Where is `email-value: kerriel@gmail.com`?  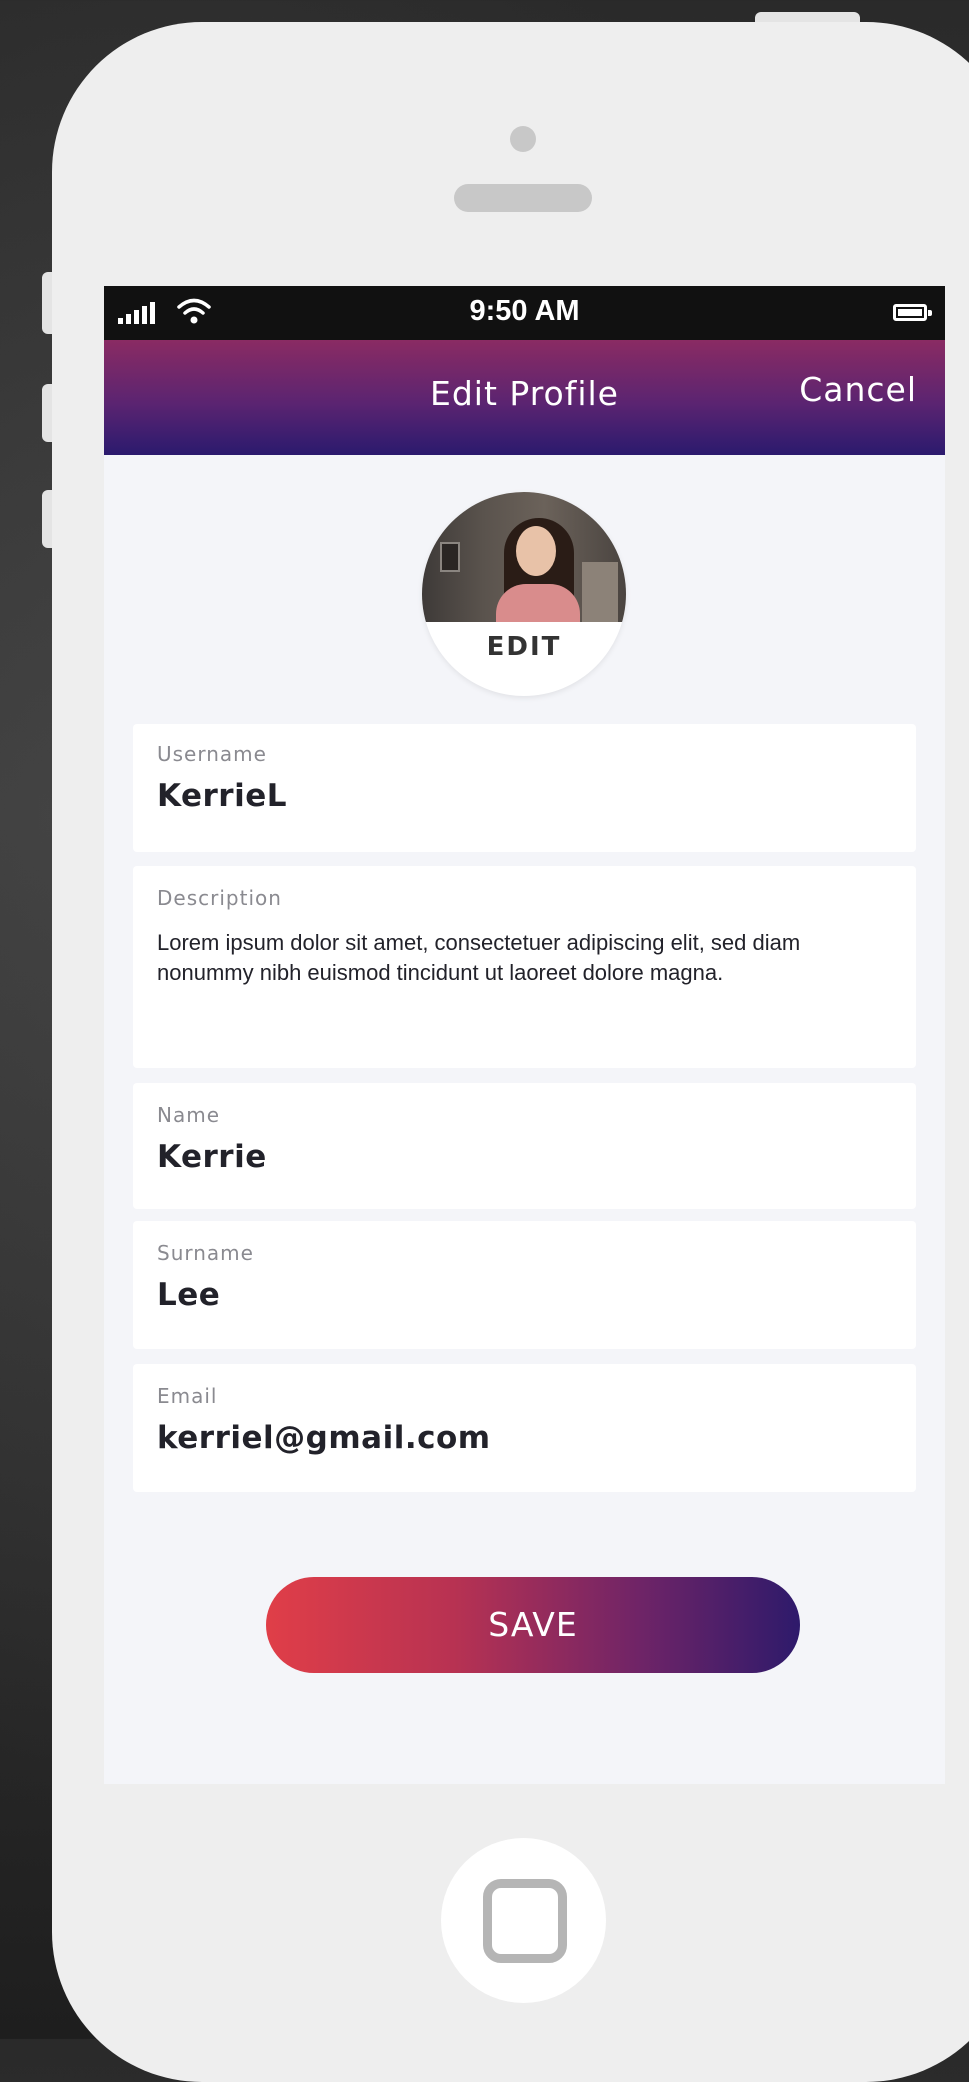
email-value: kerriel@gmail.com is located at coordinates (324, 1438).